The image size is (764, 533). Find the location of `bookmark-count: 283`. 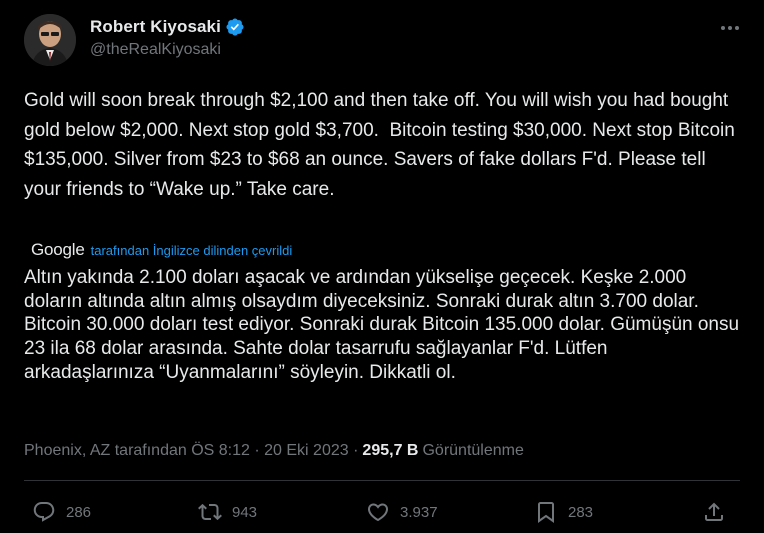

bookmark-count: 283 is located at coordinates (581, 512).